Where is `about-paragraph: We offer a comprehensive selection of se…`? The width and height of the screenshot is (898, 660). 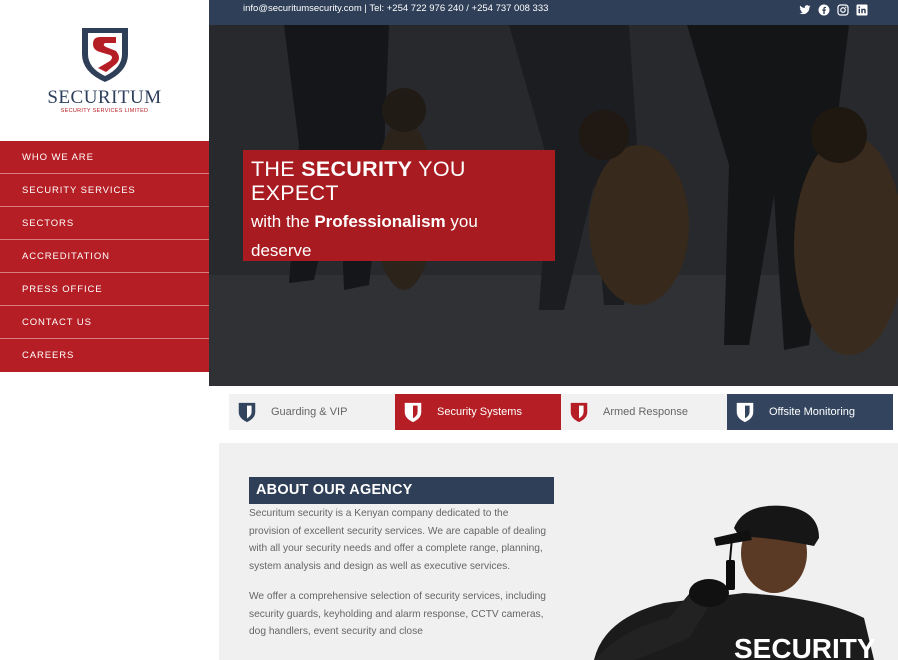 about-paragraph: We offer a comprehensive selection of se… is located at coordinates (397, 614).